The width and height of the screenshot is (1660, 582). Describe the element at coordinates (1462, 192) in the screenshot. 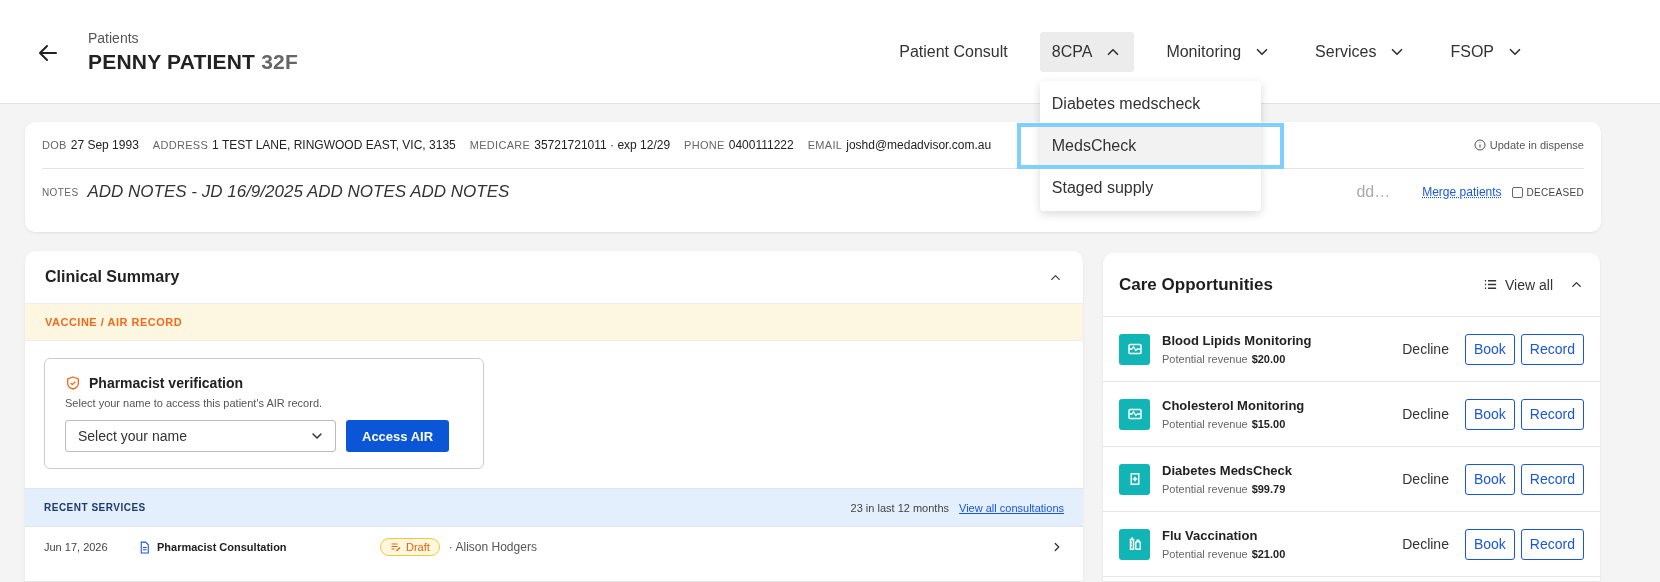

I see `merge-link: Merge patients` at that location.